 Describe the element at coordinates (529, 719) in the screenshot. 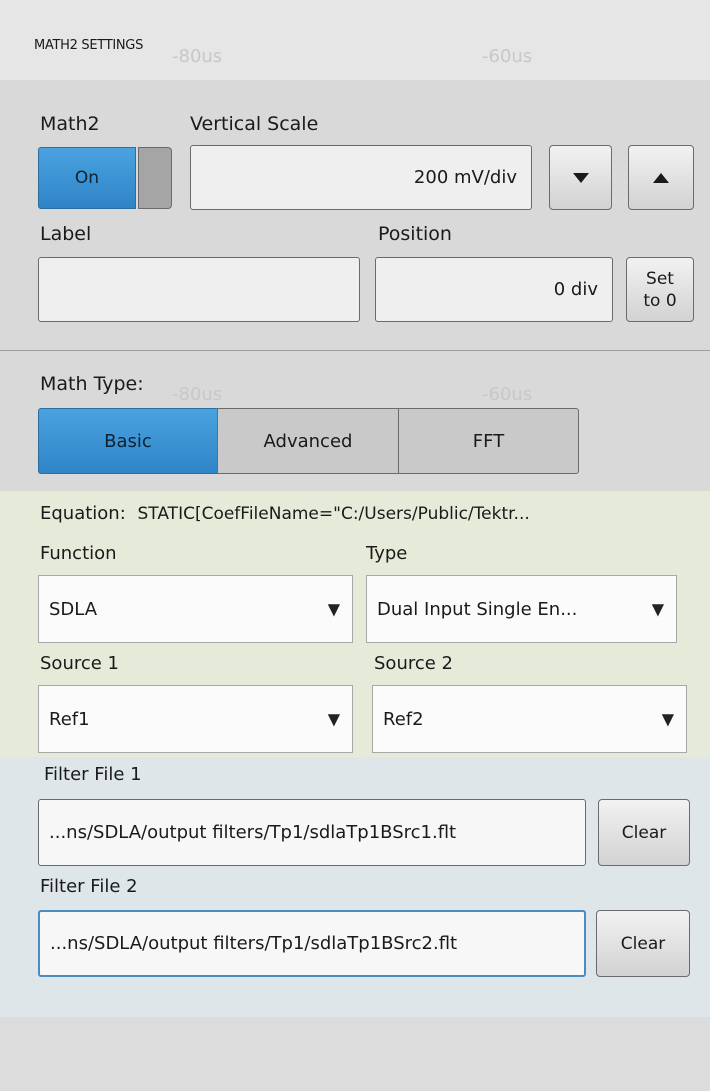

I see `source2-select: Ref2 ▼` at that location.